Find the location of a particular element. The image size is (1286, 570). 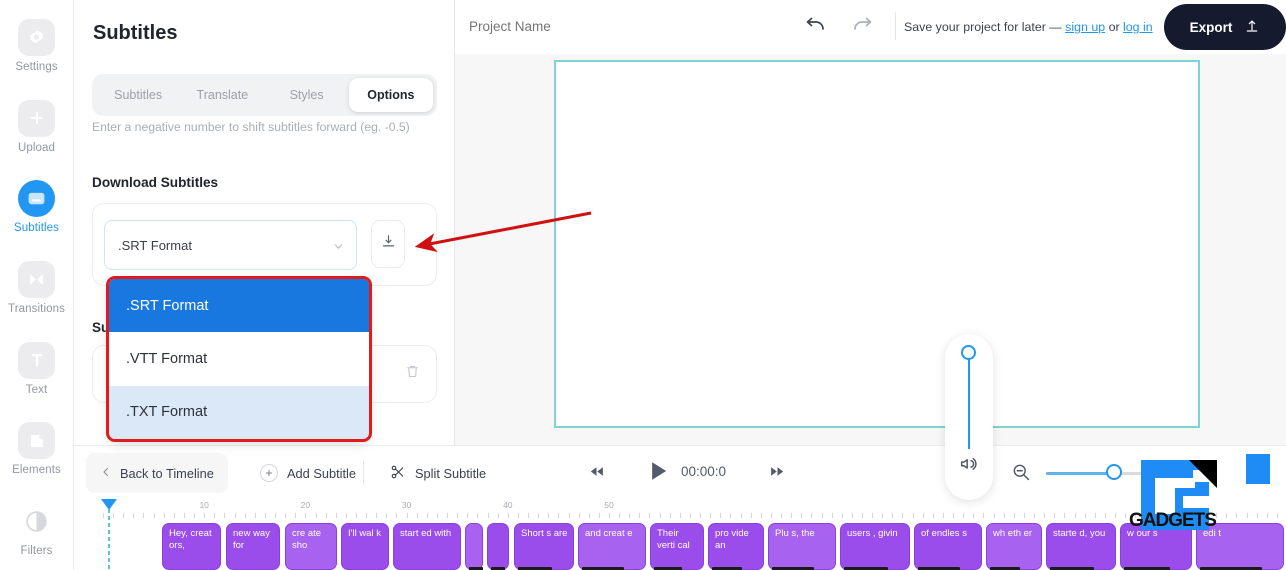

timeline-clip: start ed with is located at coordinates (427, 546).